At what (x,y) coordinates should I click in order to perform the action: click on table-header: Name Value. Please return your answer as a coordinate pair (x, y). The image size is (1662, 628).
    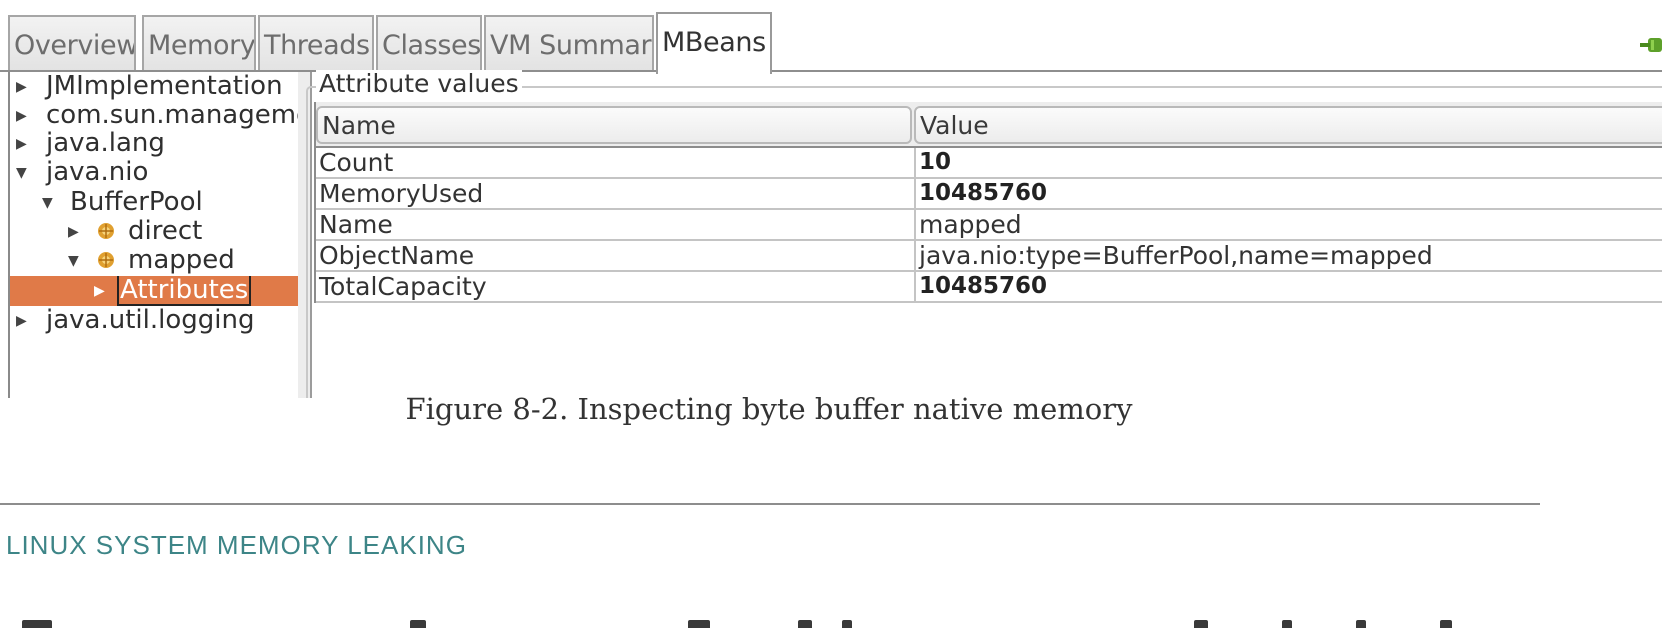
    Looking at the image, I should click on (989, 124).